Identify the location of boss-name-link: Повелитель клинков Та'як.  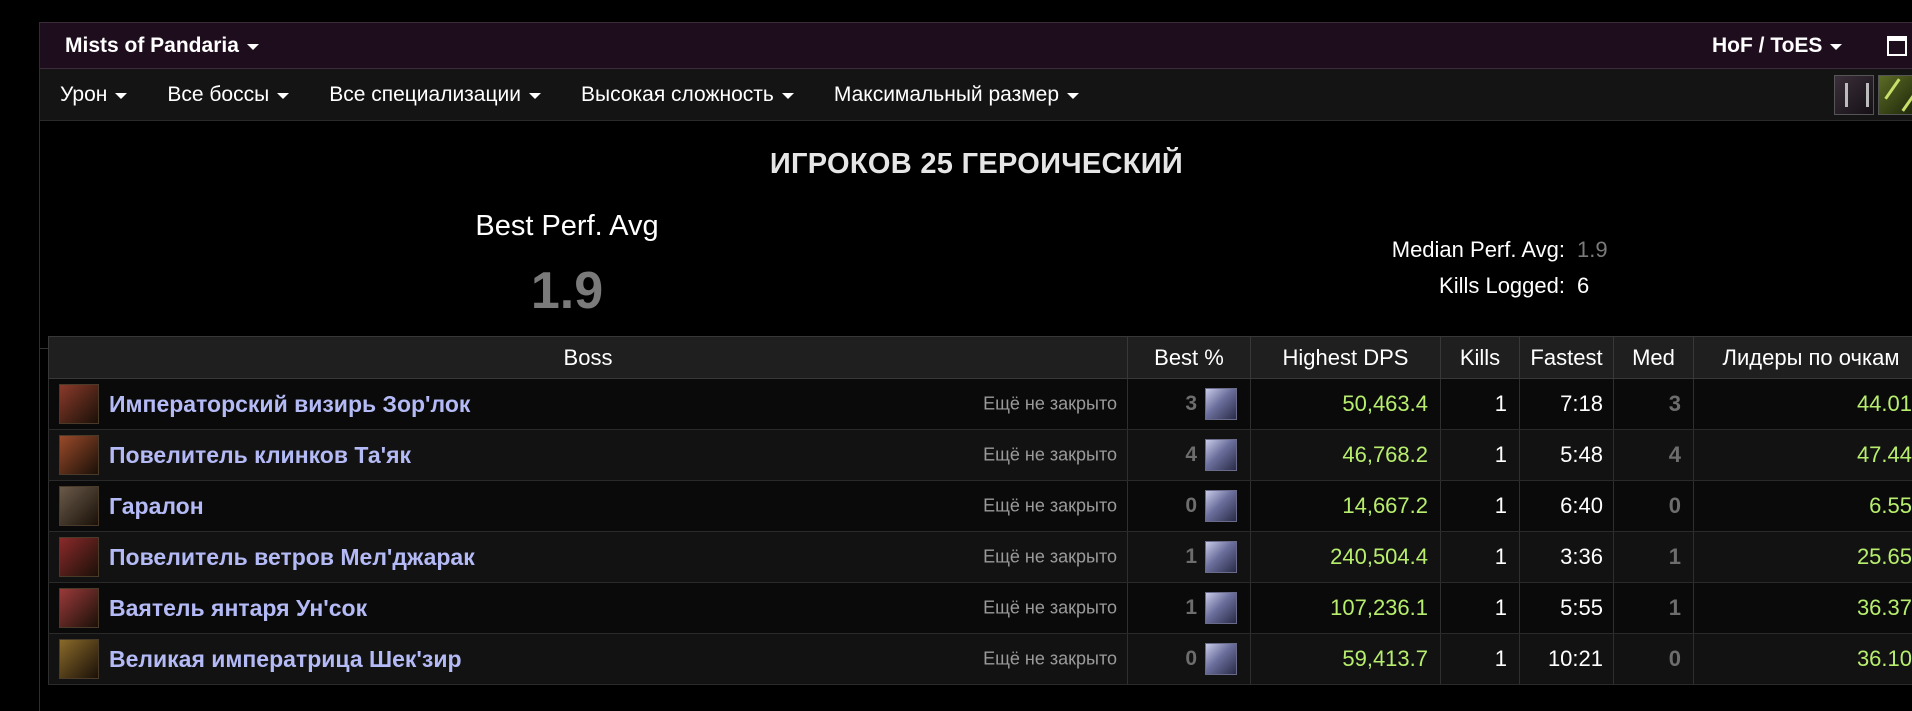
(260, 455).